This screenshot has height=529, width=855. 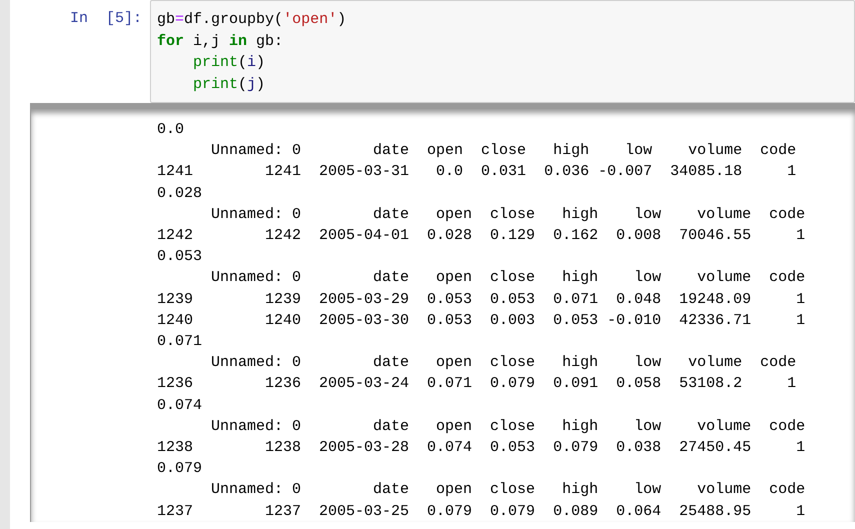 I want to click on output-line: 0.028, so click(x=179, y=194).